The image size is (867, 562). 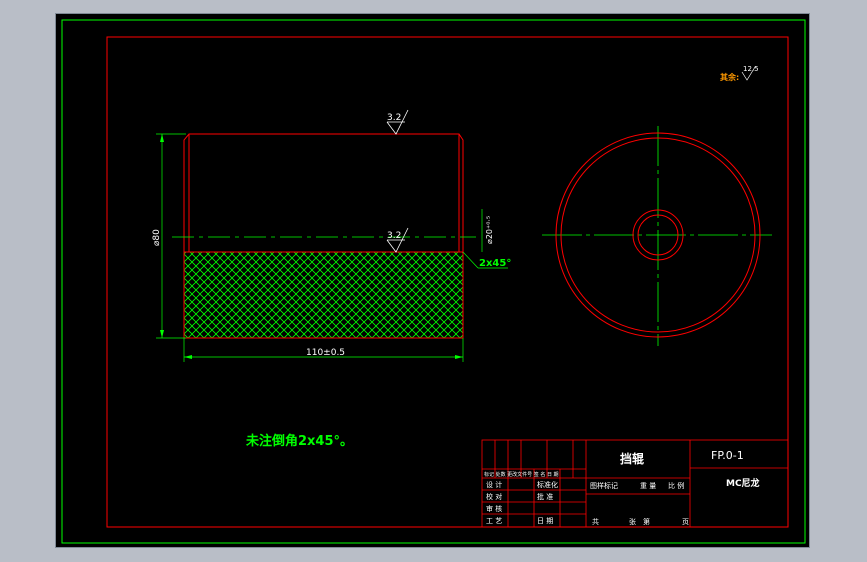 What do you see at coordinates (157, 237) in the screenshot?
I see `dim-outer-diameter: ⌀80` at bounding box center [157, 237].